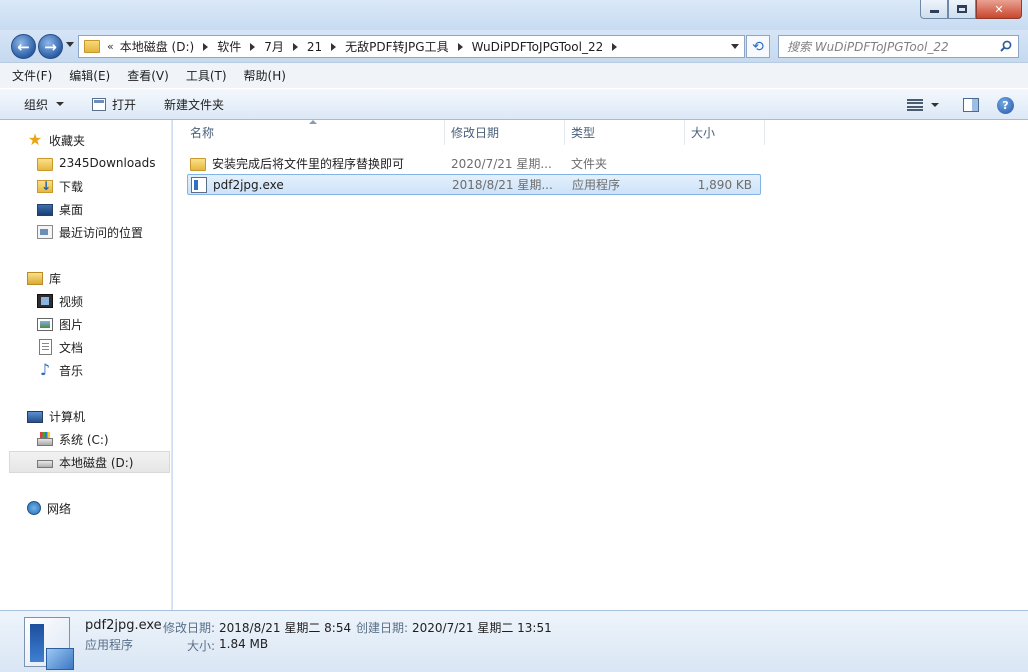 This screenshot has height=672, width=1028. Describe the element at coordinates (114, 104) in the screenshot. I see `open-button: 打开` at that location.